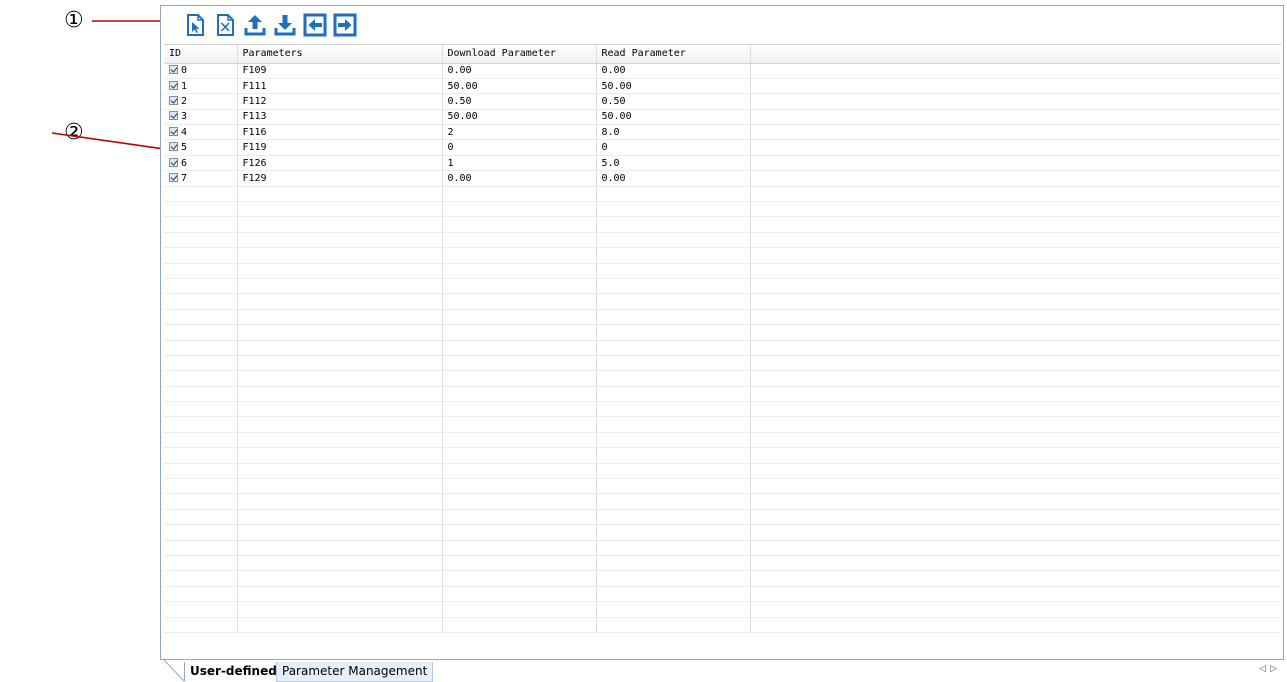  I want to click on table-row: 2 F112 0.50 0.50, so click(722, 101).